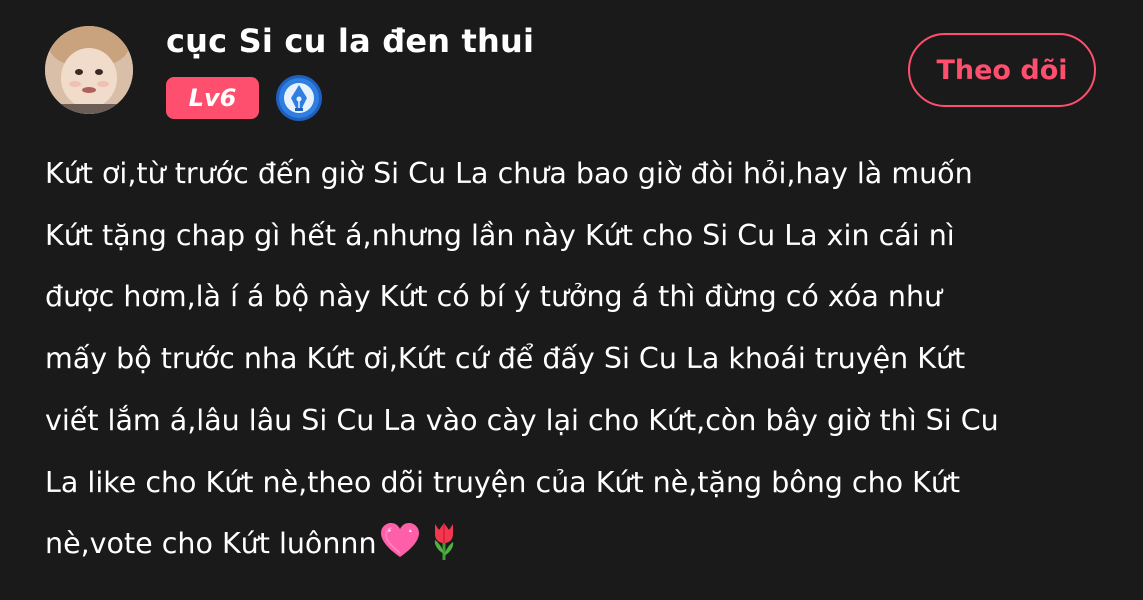 This screenshot has width=1143, height=600. Describe the element at coordinates (580, 544) in the screenshot. I see `comment-last-line: nè,vote cho Kứt luônnn` at that location.